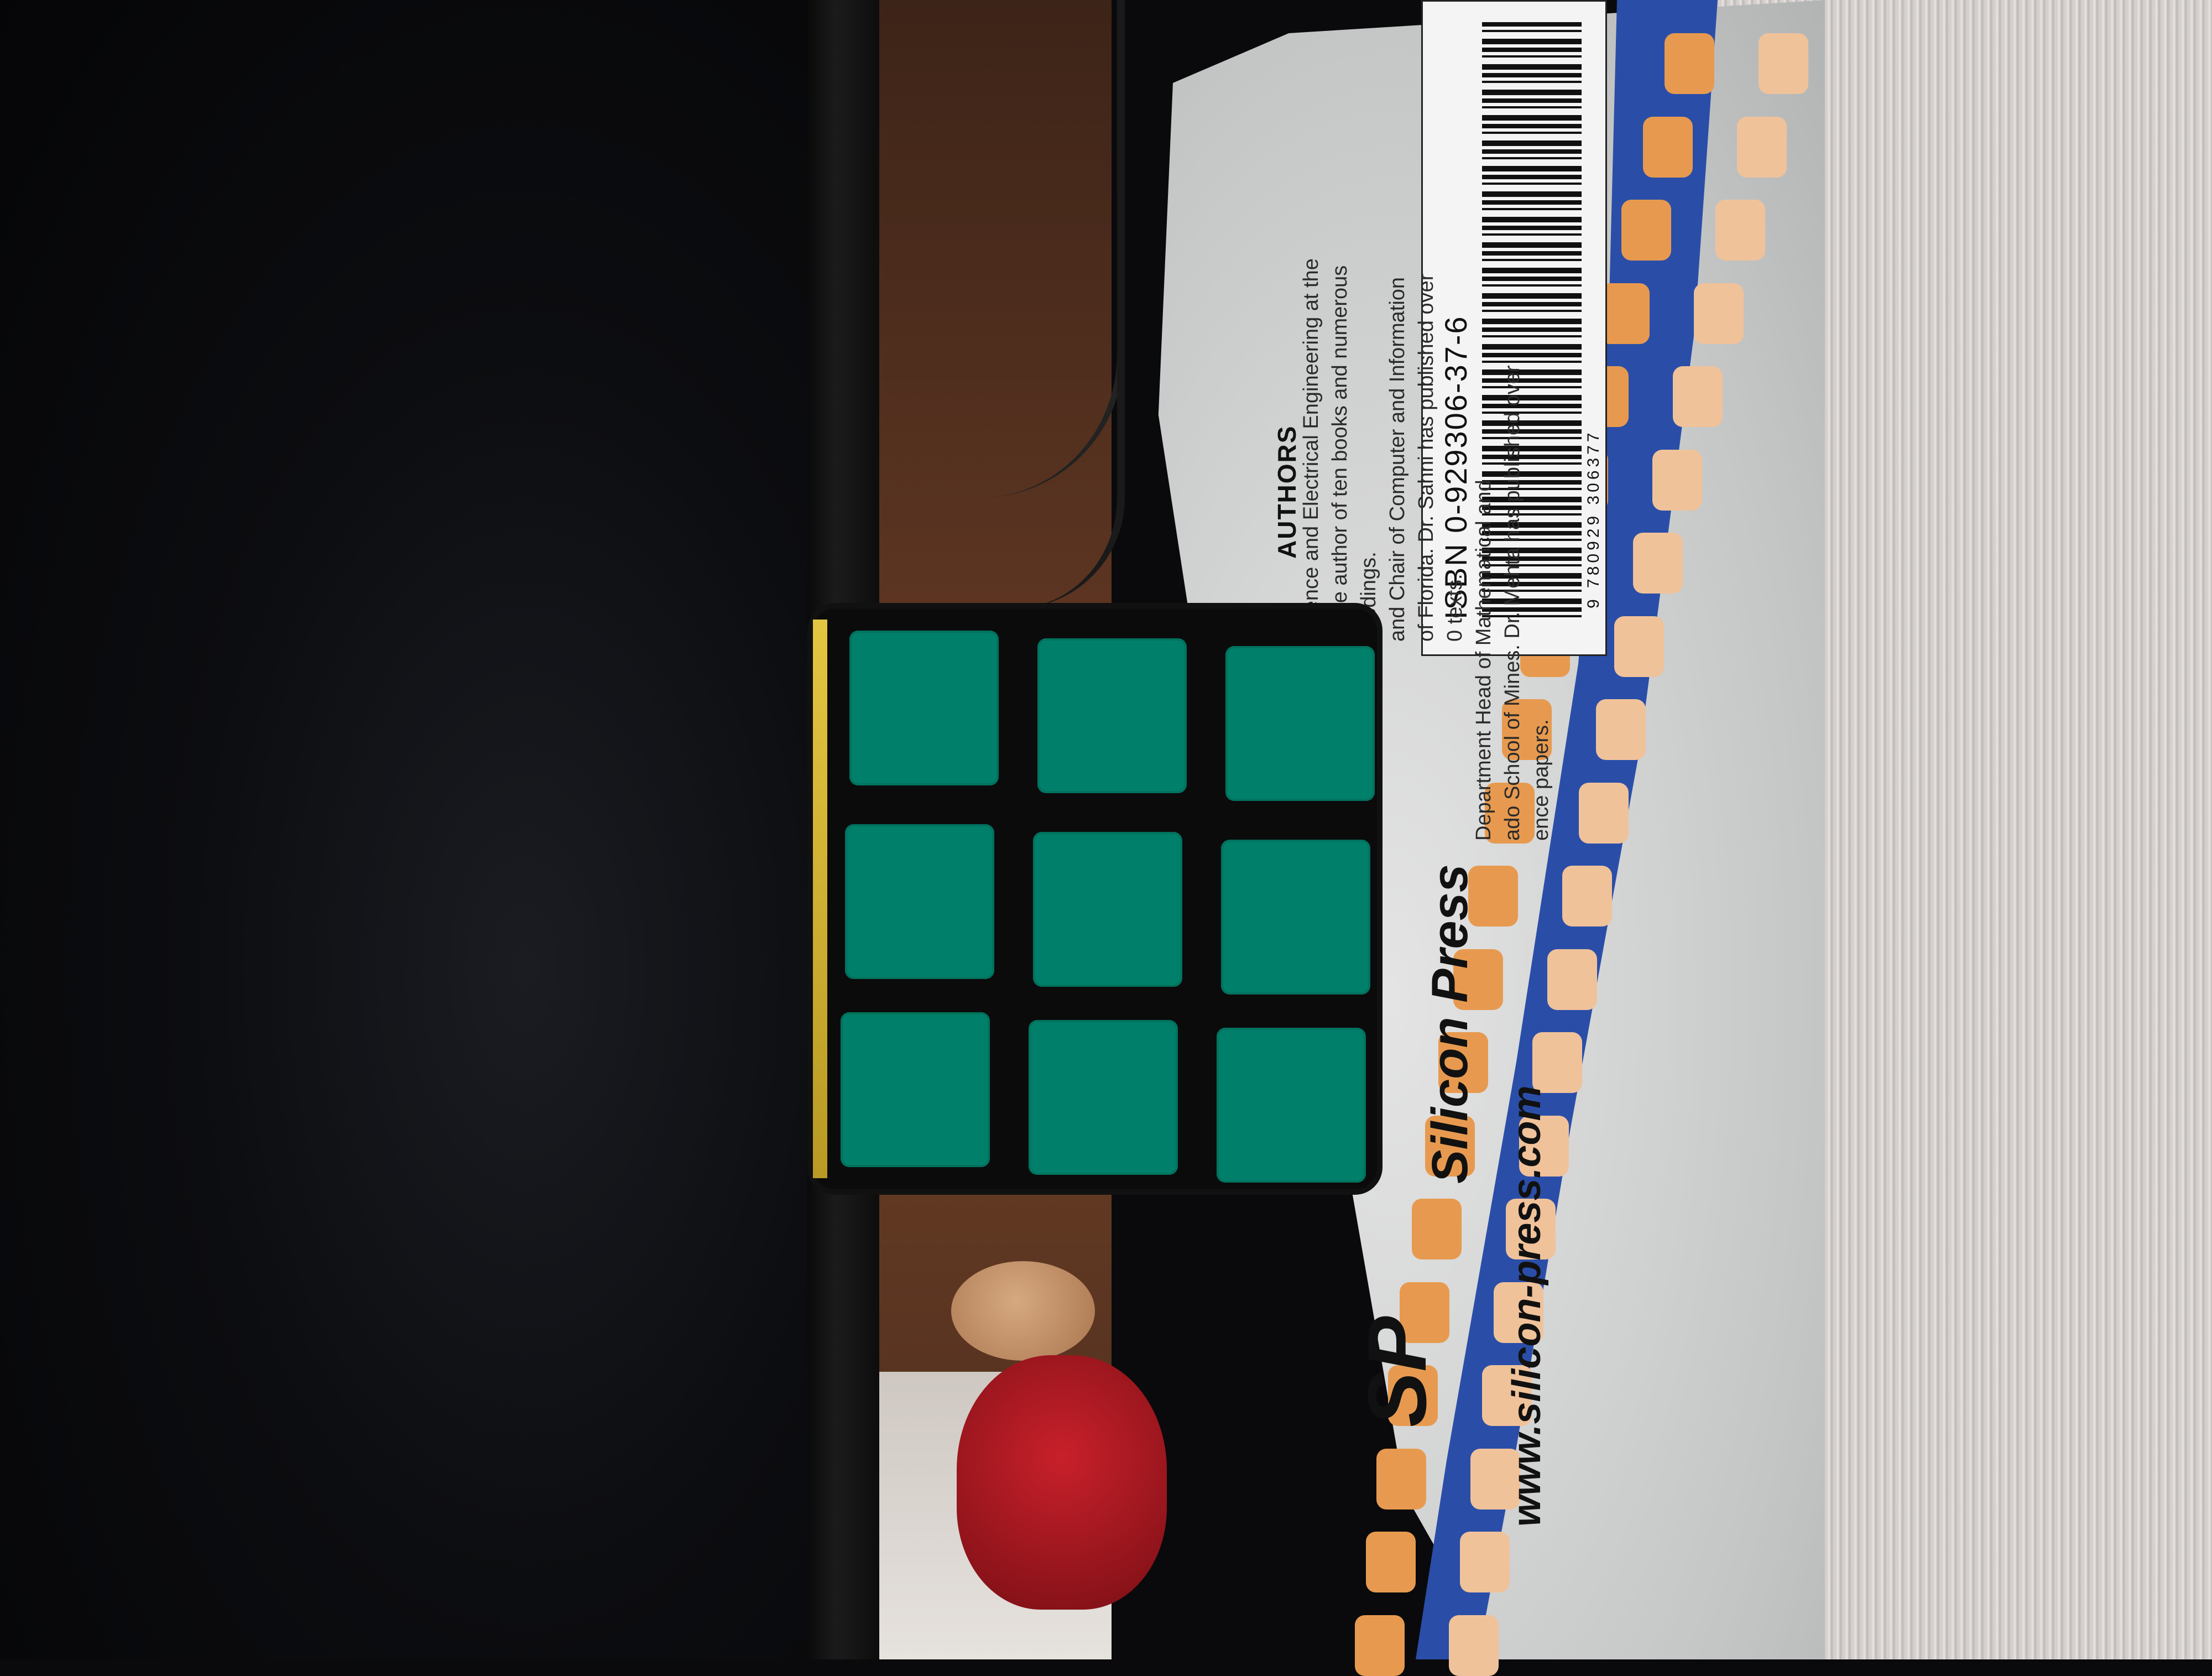 This screenshot has height=1676, width=2212. Describe the element at coordinates (1023, 1311) in the screenshot. I see `toy-figure-head` at that location.